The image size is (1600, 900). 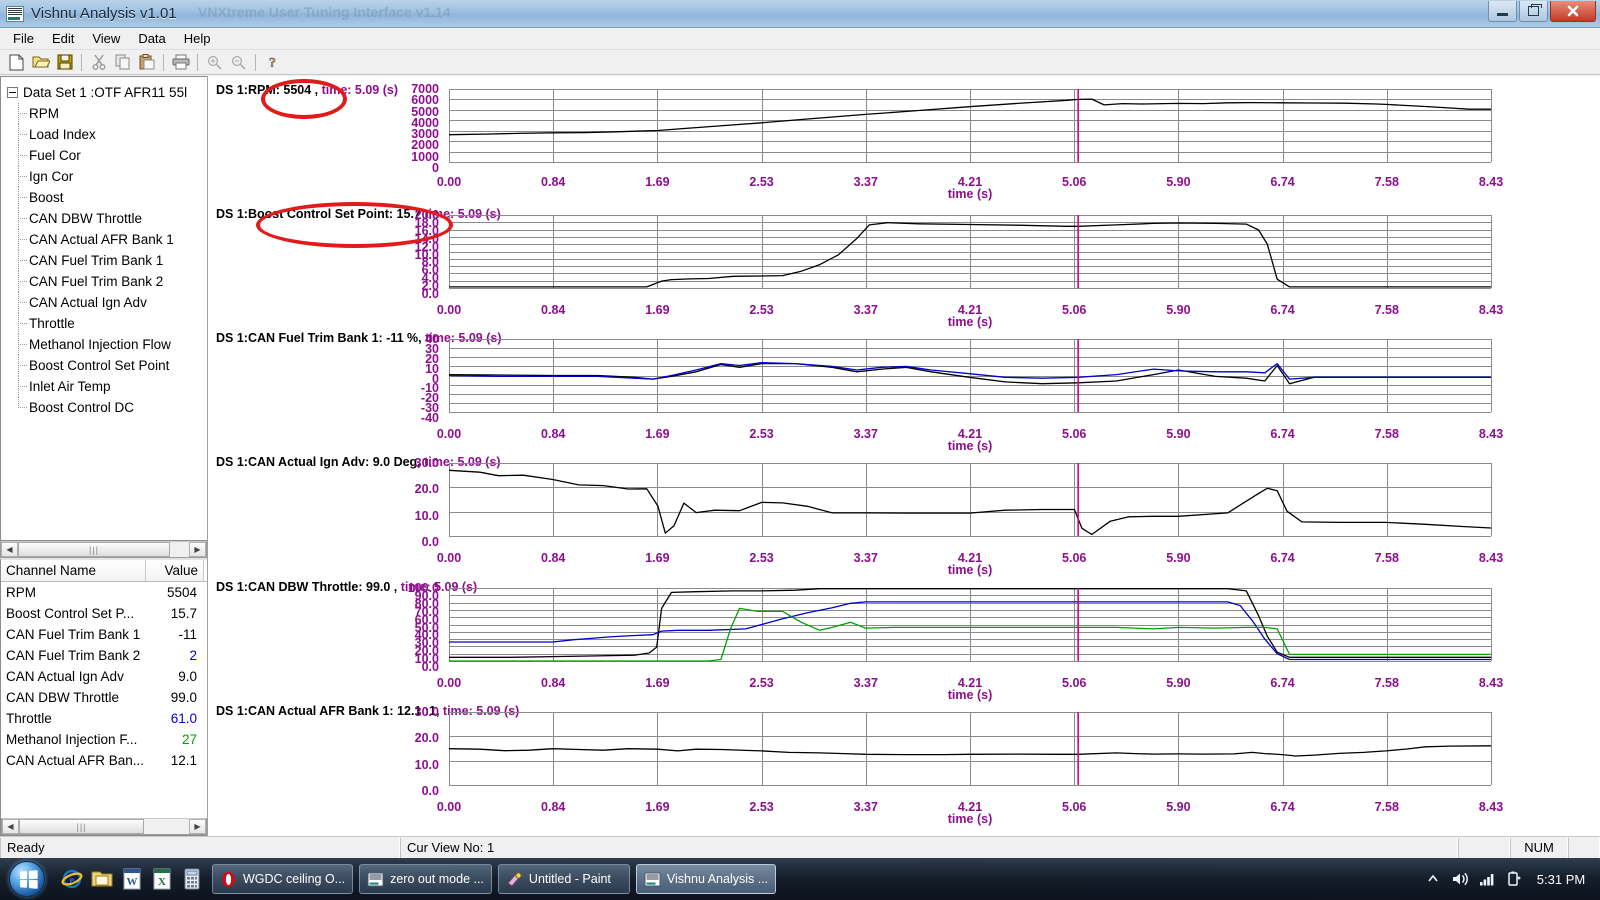 What do you see at coordinates (323, 378) in the screenshot?
I see `can-fuel-trim-bank-1-panel-y-axis-labels: 40 30 20 10 0 -10 -20 -30 -40` at bounding box center [323, 378].